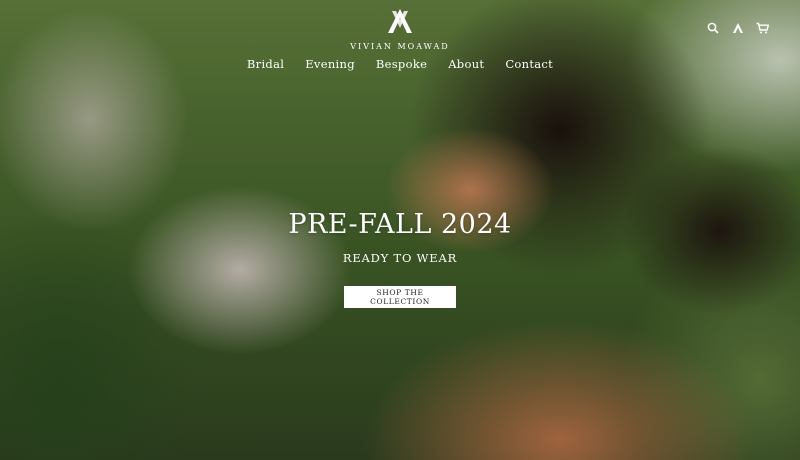 This screenshot has height=460, width=800. I want to click on header-icons, so click(740, 30).